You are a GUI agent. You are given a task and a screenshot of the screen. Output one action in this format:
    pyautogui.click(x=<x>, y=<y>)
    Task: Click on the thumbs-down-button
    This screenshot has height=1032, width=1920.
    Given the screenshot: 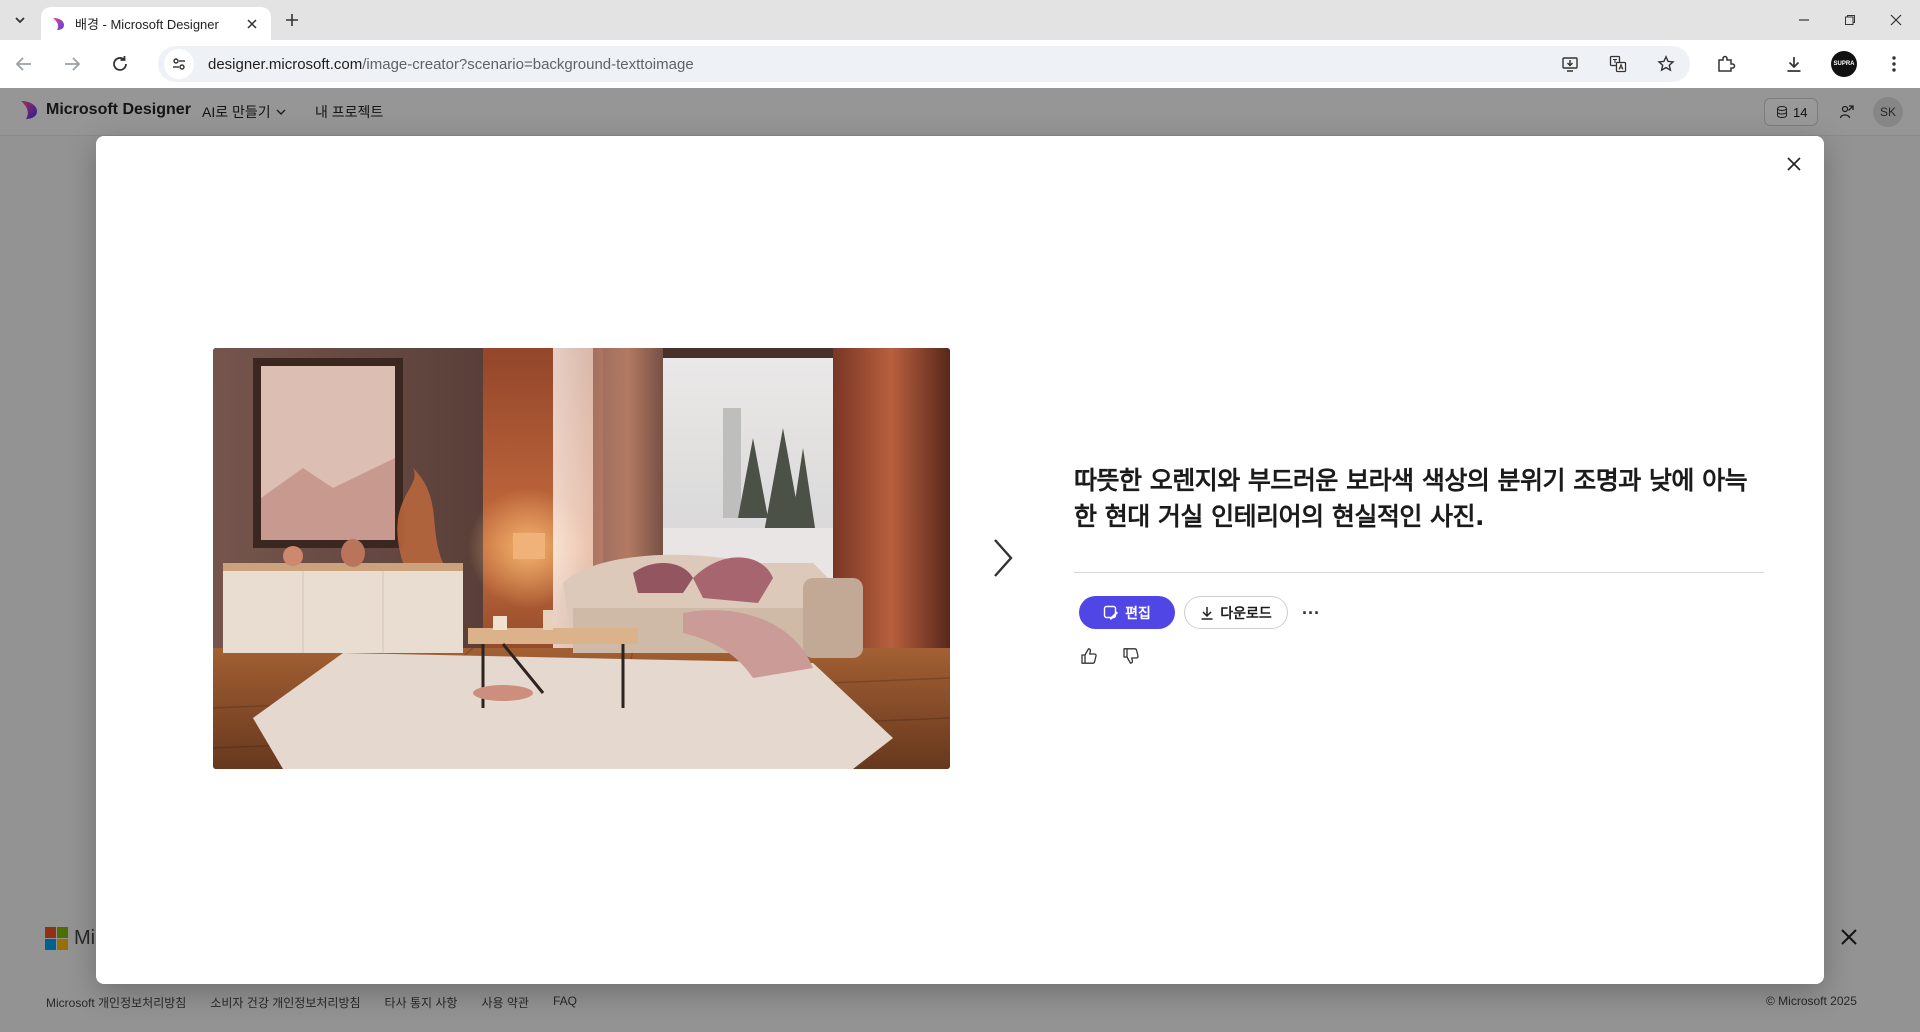 What is the action you would take?
    pyautogui.click(x=1131, y=656)
    